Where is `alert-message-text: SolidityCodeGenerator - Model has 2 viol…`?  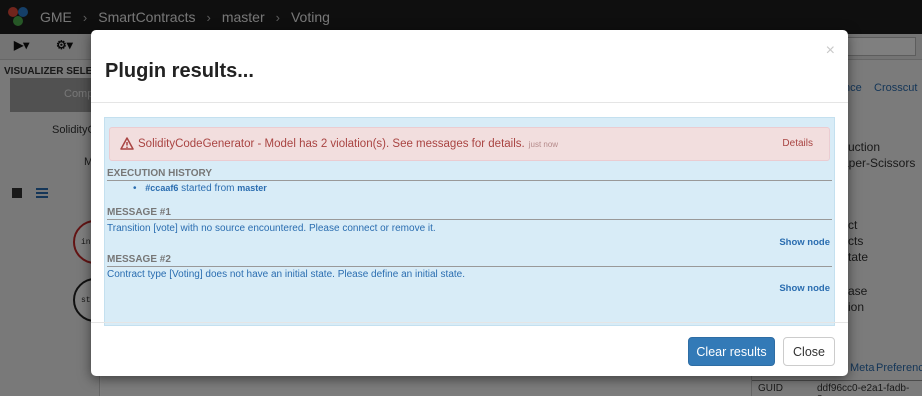 alert-message-text: SolidityCodeGenerator - Model has 2 viol… is located at coordinates (331, 144).